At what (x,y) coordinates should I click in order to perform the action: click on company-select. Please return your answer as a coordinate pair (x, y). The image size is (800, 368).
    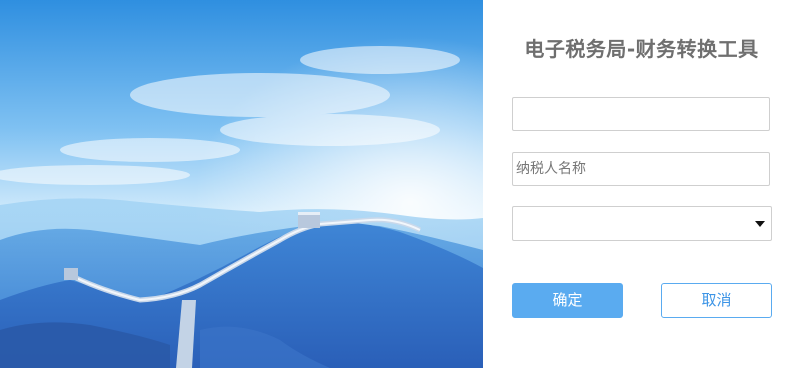
    Looking at the image, I should click on (642, 223).